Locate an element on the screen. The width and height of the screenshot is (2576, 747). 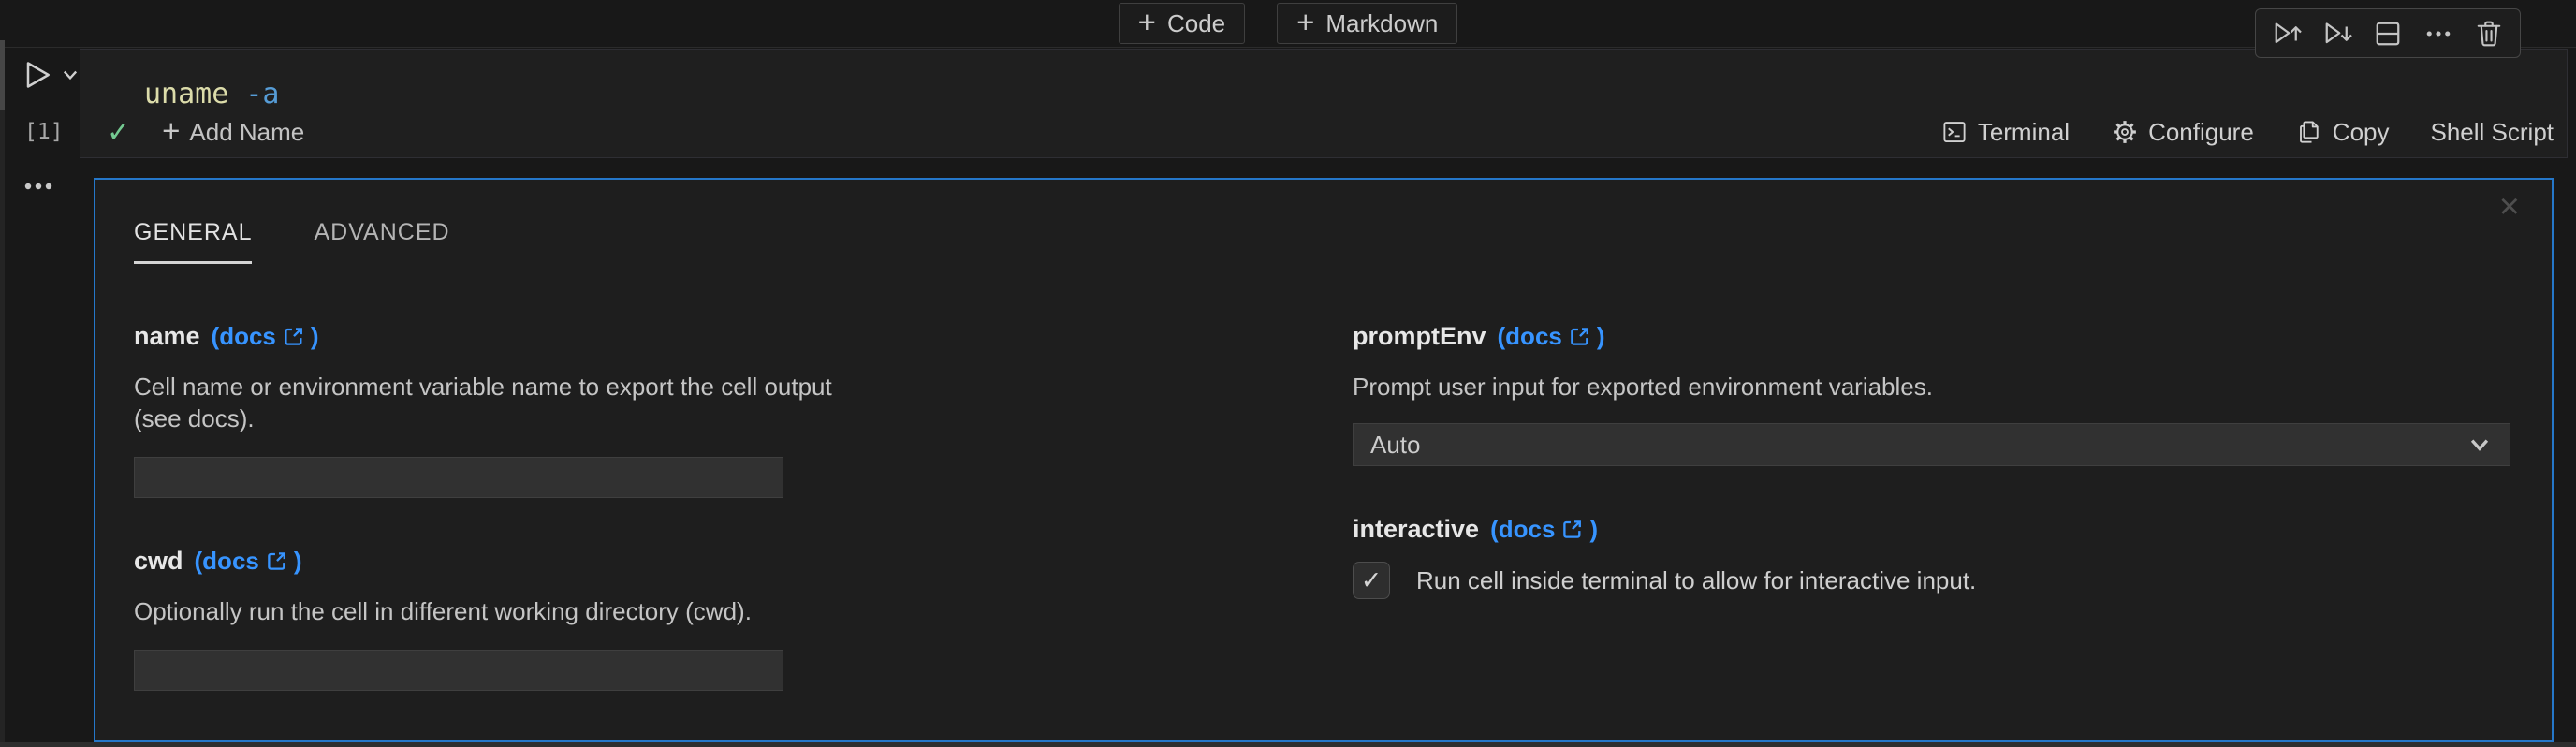
language-picker-button: Shell Script is located at coordinates (2492, 132).